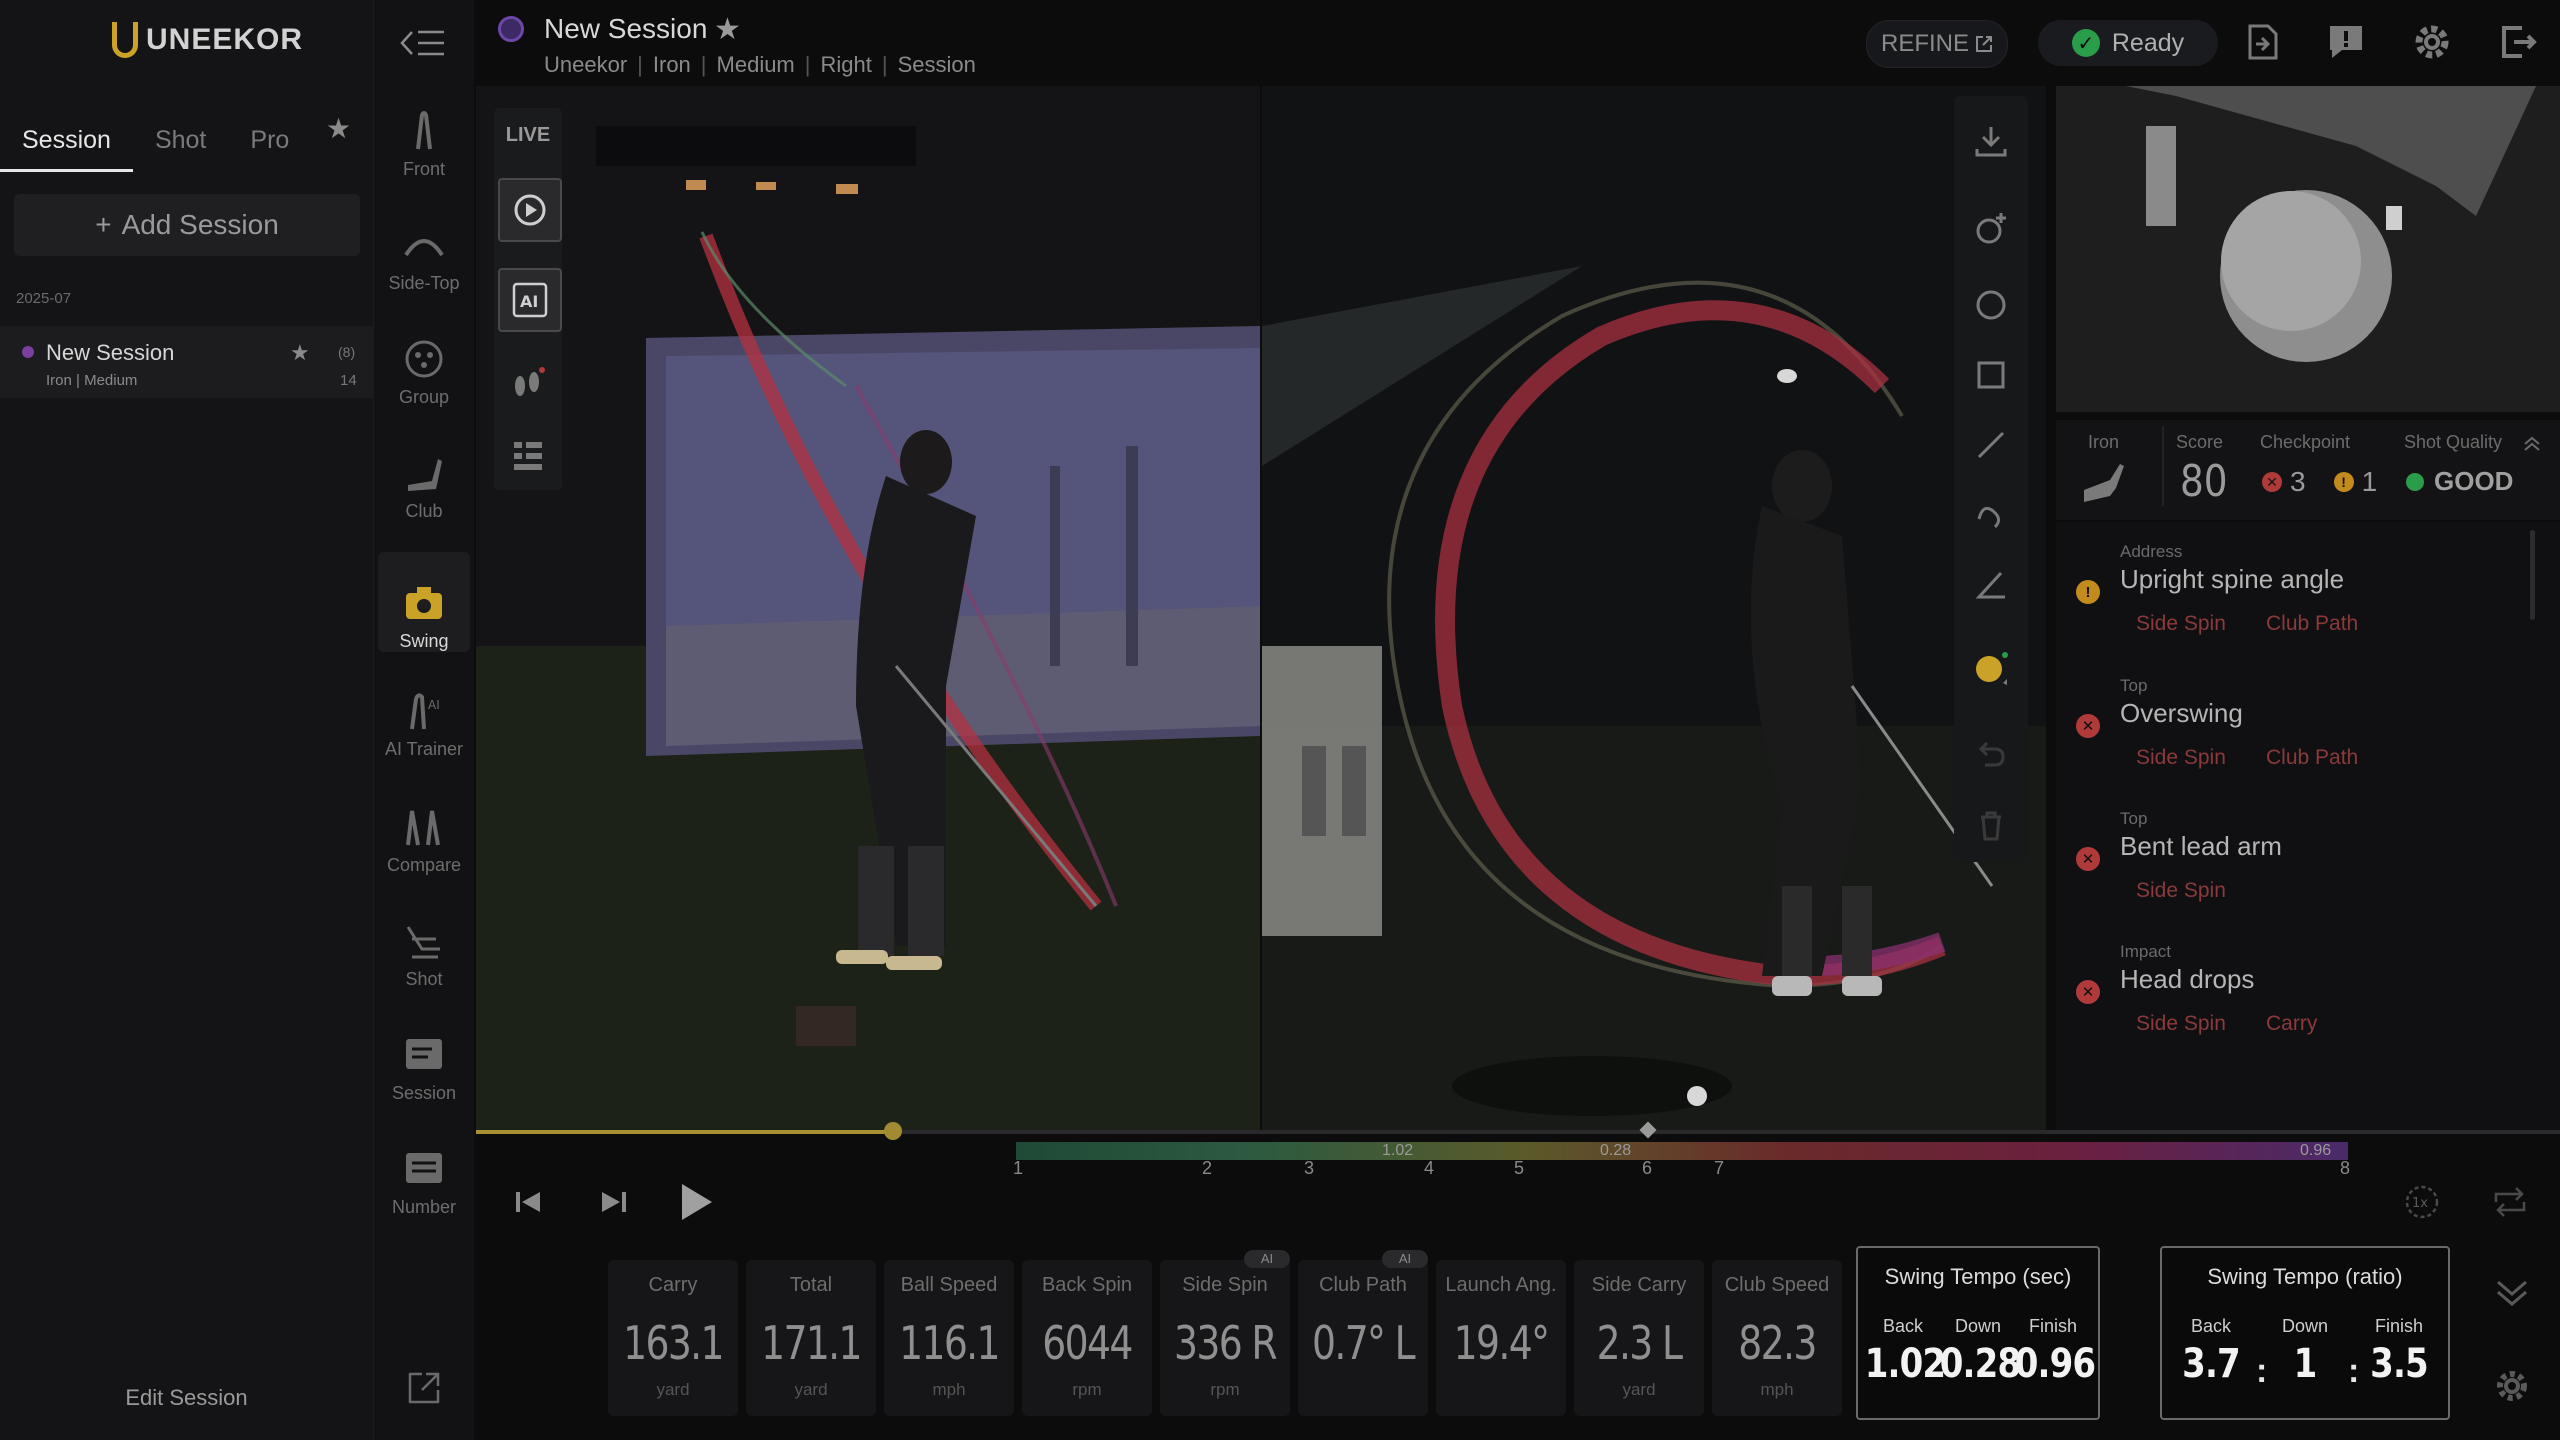 The width and height of the screenshot is (2560, 1440). I want to click on favorites-star-icon: ★, so click(338, 128).